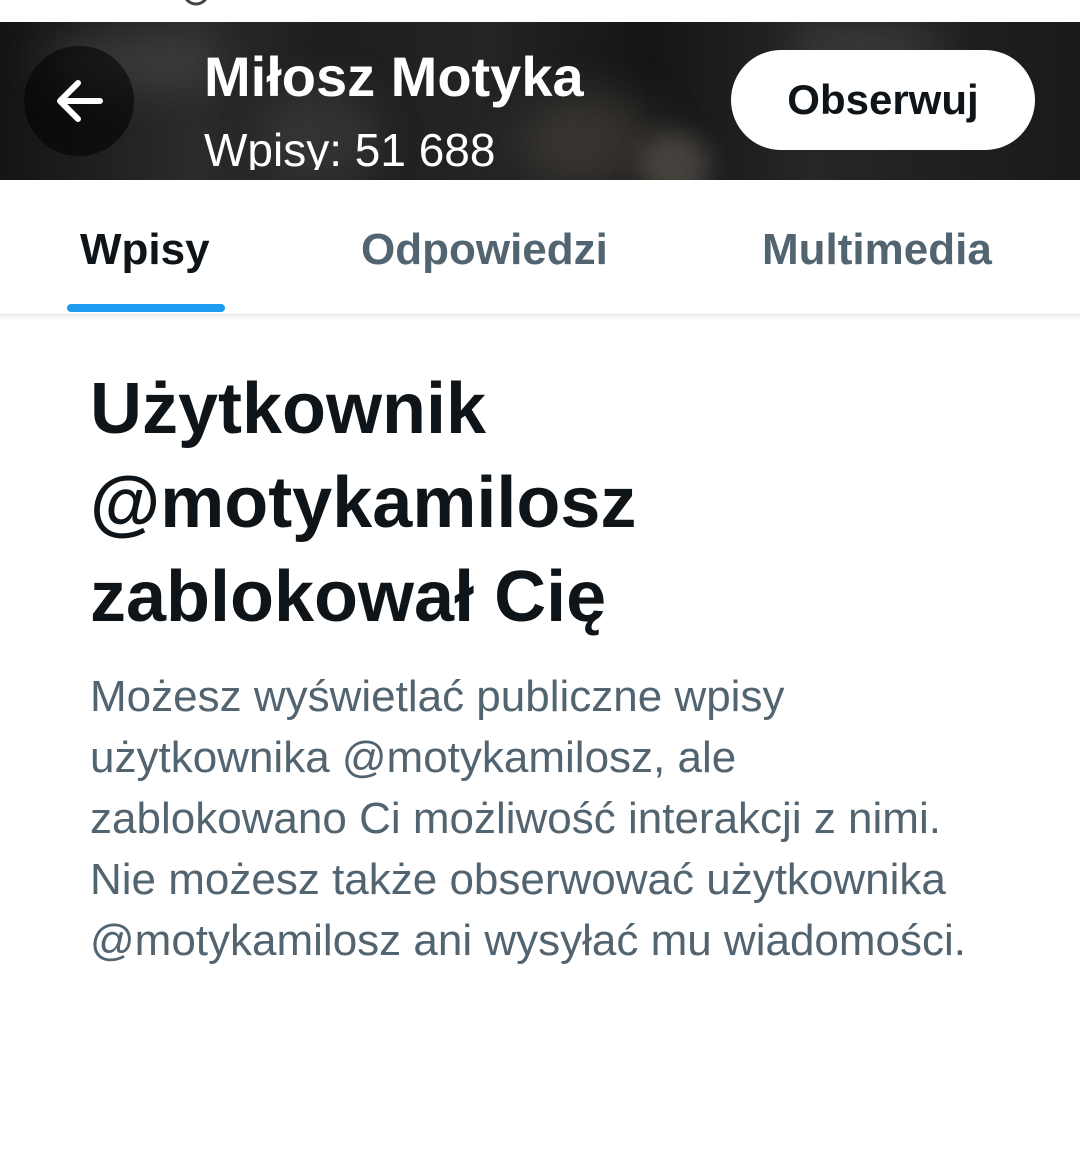 The width and height of the screenshot is (1080, 1158). I want to click on back-button, so click(79, 101).